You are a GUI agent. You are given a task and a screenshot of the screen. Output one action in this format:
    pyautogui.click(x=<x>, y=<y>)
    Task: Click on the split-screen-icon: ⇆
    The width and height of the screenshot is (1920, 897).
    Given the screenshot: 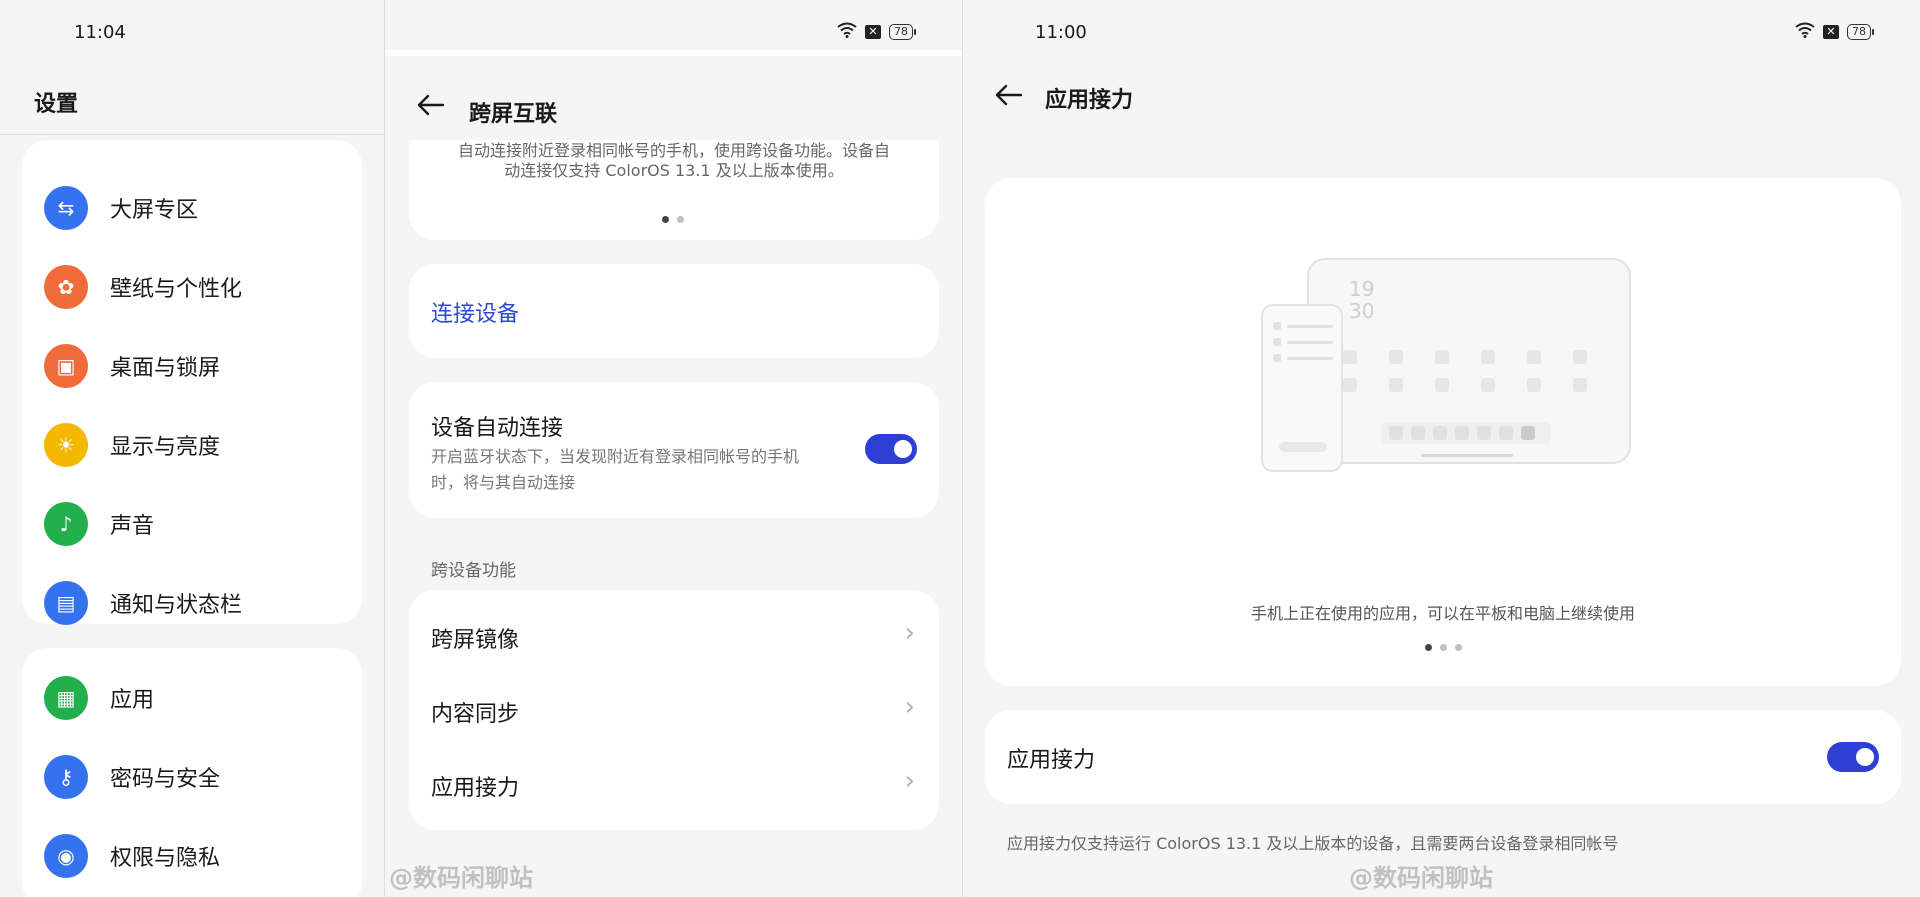 What is the action you would take?
    pyautogui.click(x=66, y=208)
    